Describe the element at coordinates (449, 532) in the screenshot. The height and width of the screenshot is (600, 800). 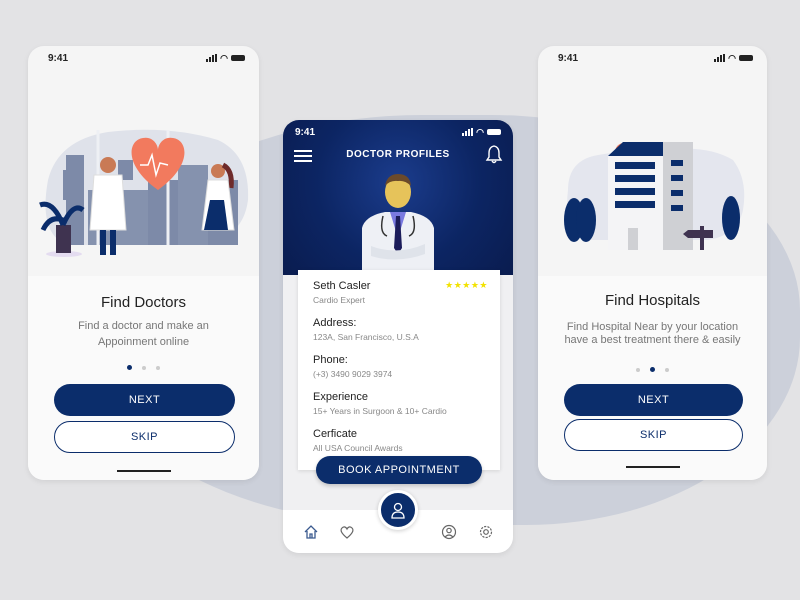
I see `profile-icon` at that location.